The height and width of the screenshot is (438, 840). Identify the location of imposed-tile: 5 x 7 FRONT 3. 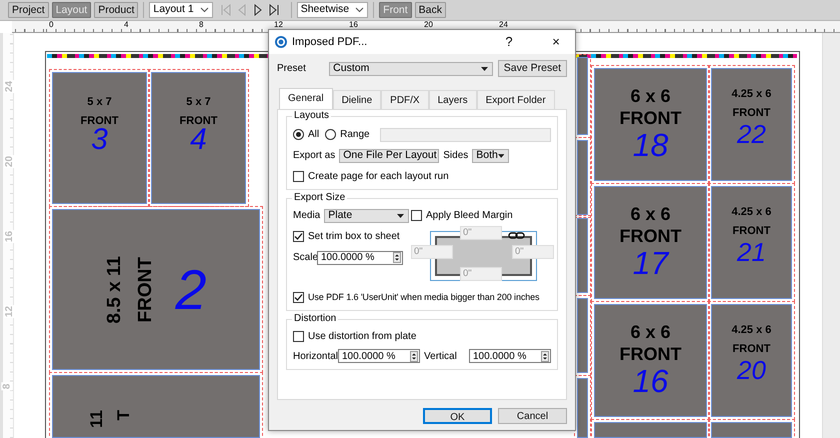
(99, 138).